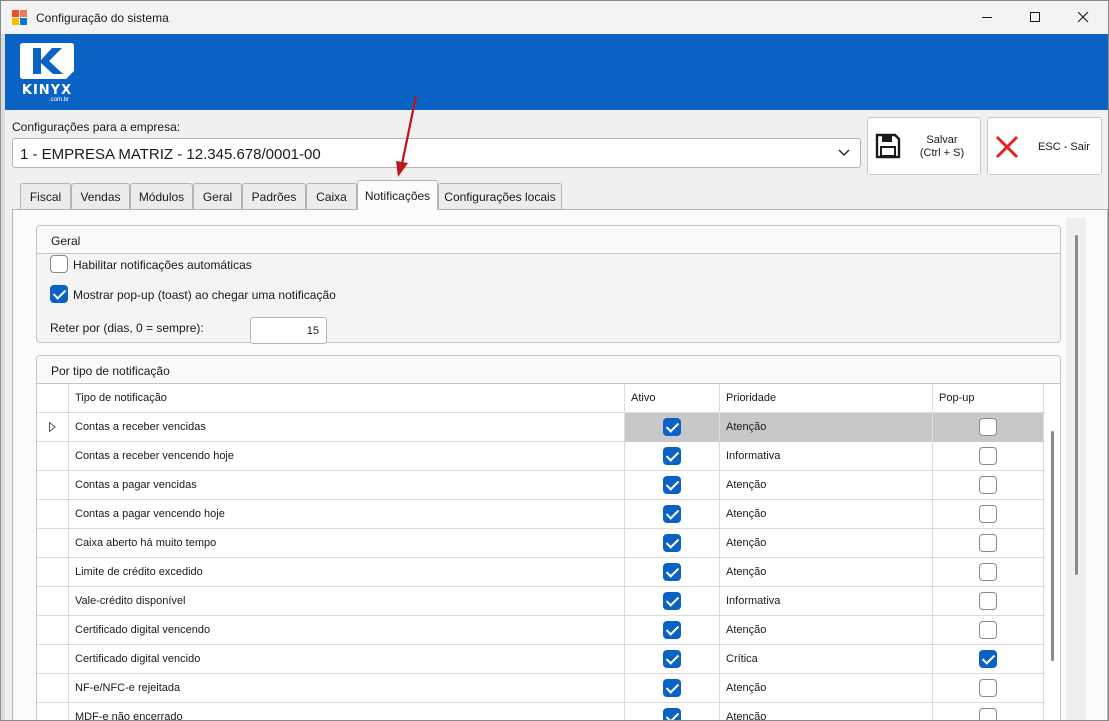  What do you see at coordinates (436, 153) in the screenshot?
I see `company-dropdown: 1 - EMPRESA MATRIZ - 12.345.678/0001-00` at bounding box center [436, 153].